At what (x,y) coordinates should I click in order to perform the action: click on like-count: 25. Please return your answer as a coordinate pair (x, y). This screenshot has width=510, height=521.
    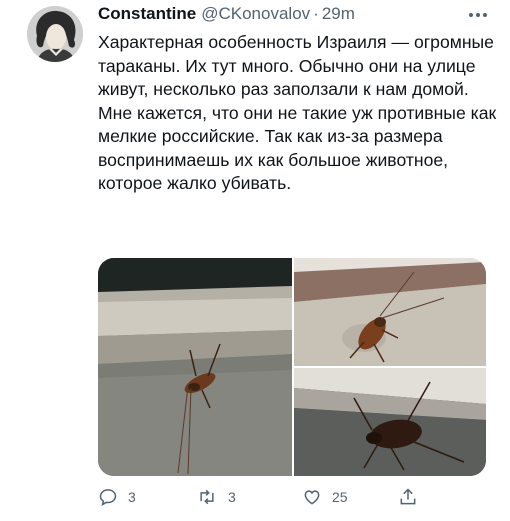
    Looking at the image, I should click on (340, 497).